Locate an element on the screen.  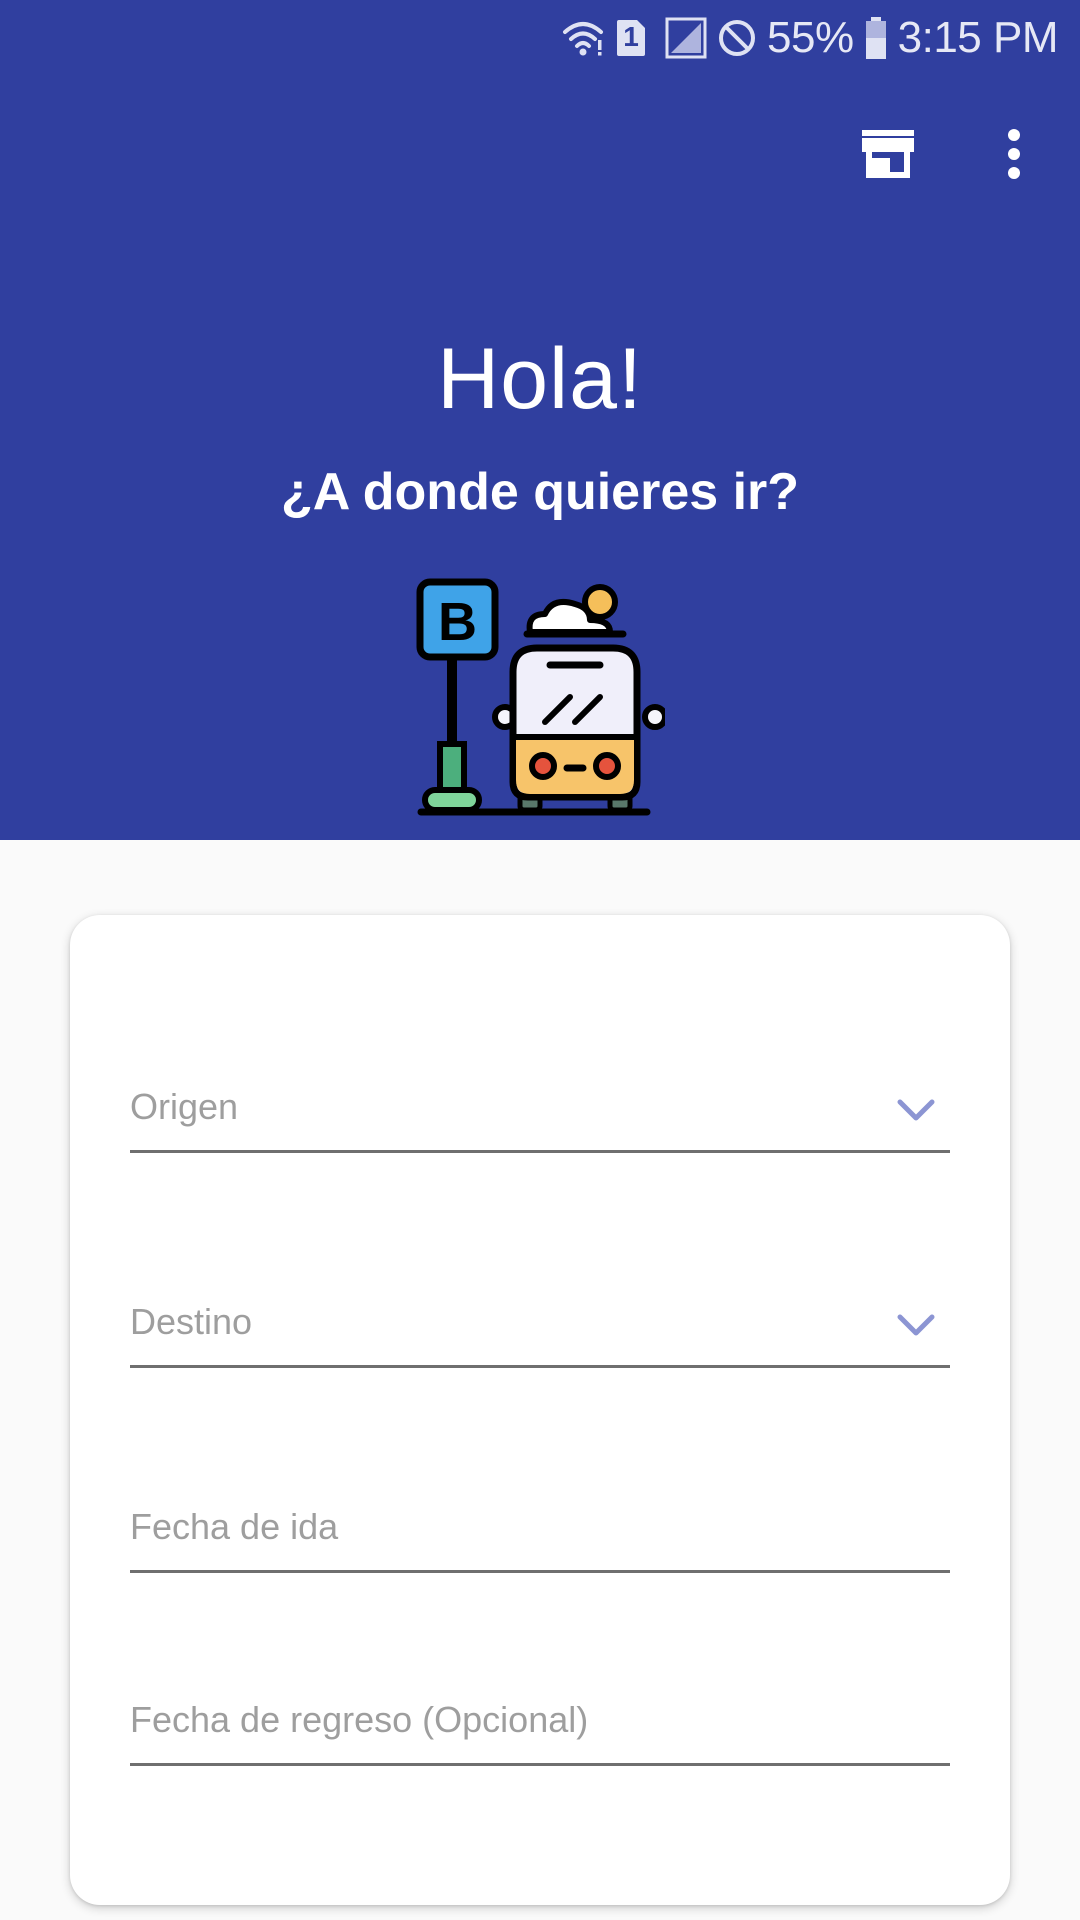
sim-1-icon: 1 is located at coordinates (631, 38).